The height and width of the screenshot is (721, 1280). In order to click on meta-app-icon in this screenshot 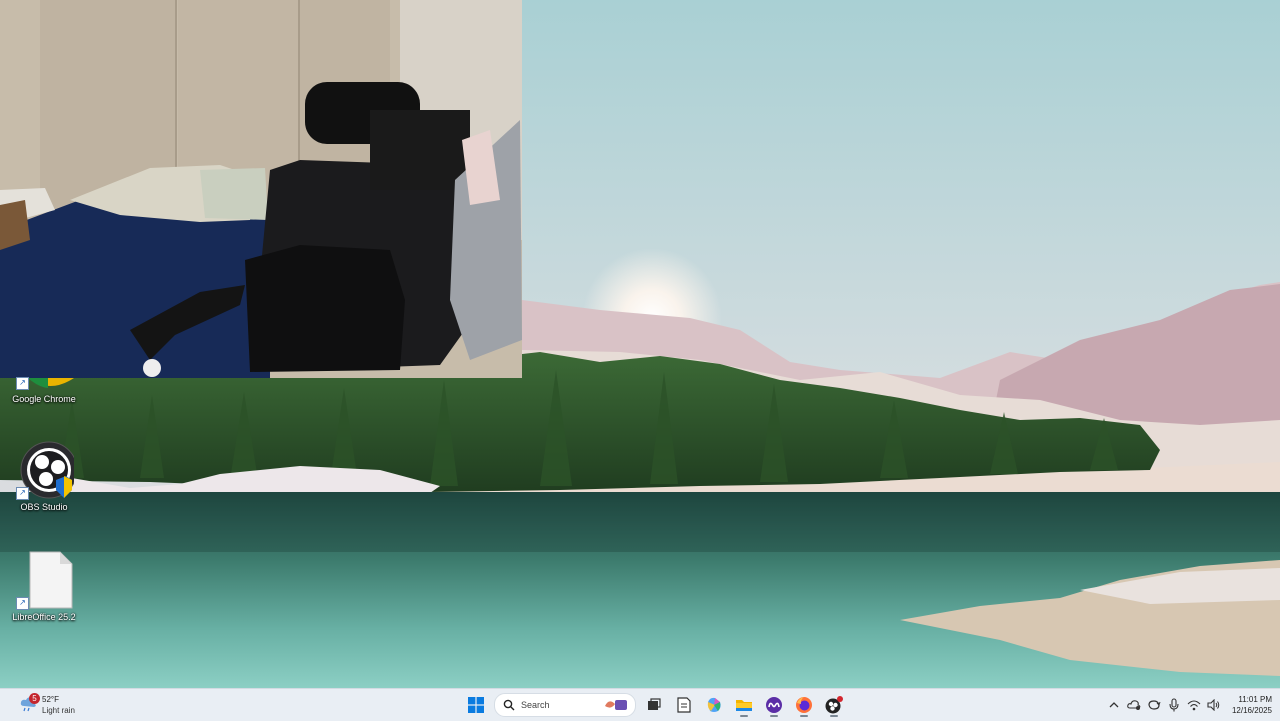, I will do `click(774, 705)`.